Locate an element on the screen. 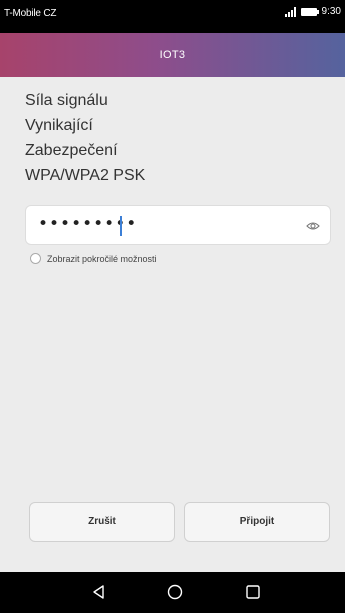  home-icon is located at coordinates (175, 592).